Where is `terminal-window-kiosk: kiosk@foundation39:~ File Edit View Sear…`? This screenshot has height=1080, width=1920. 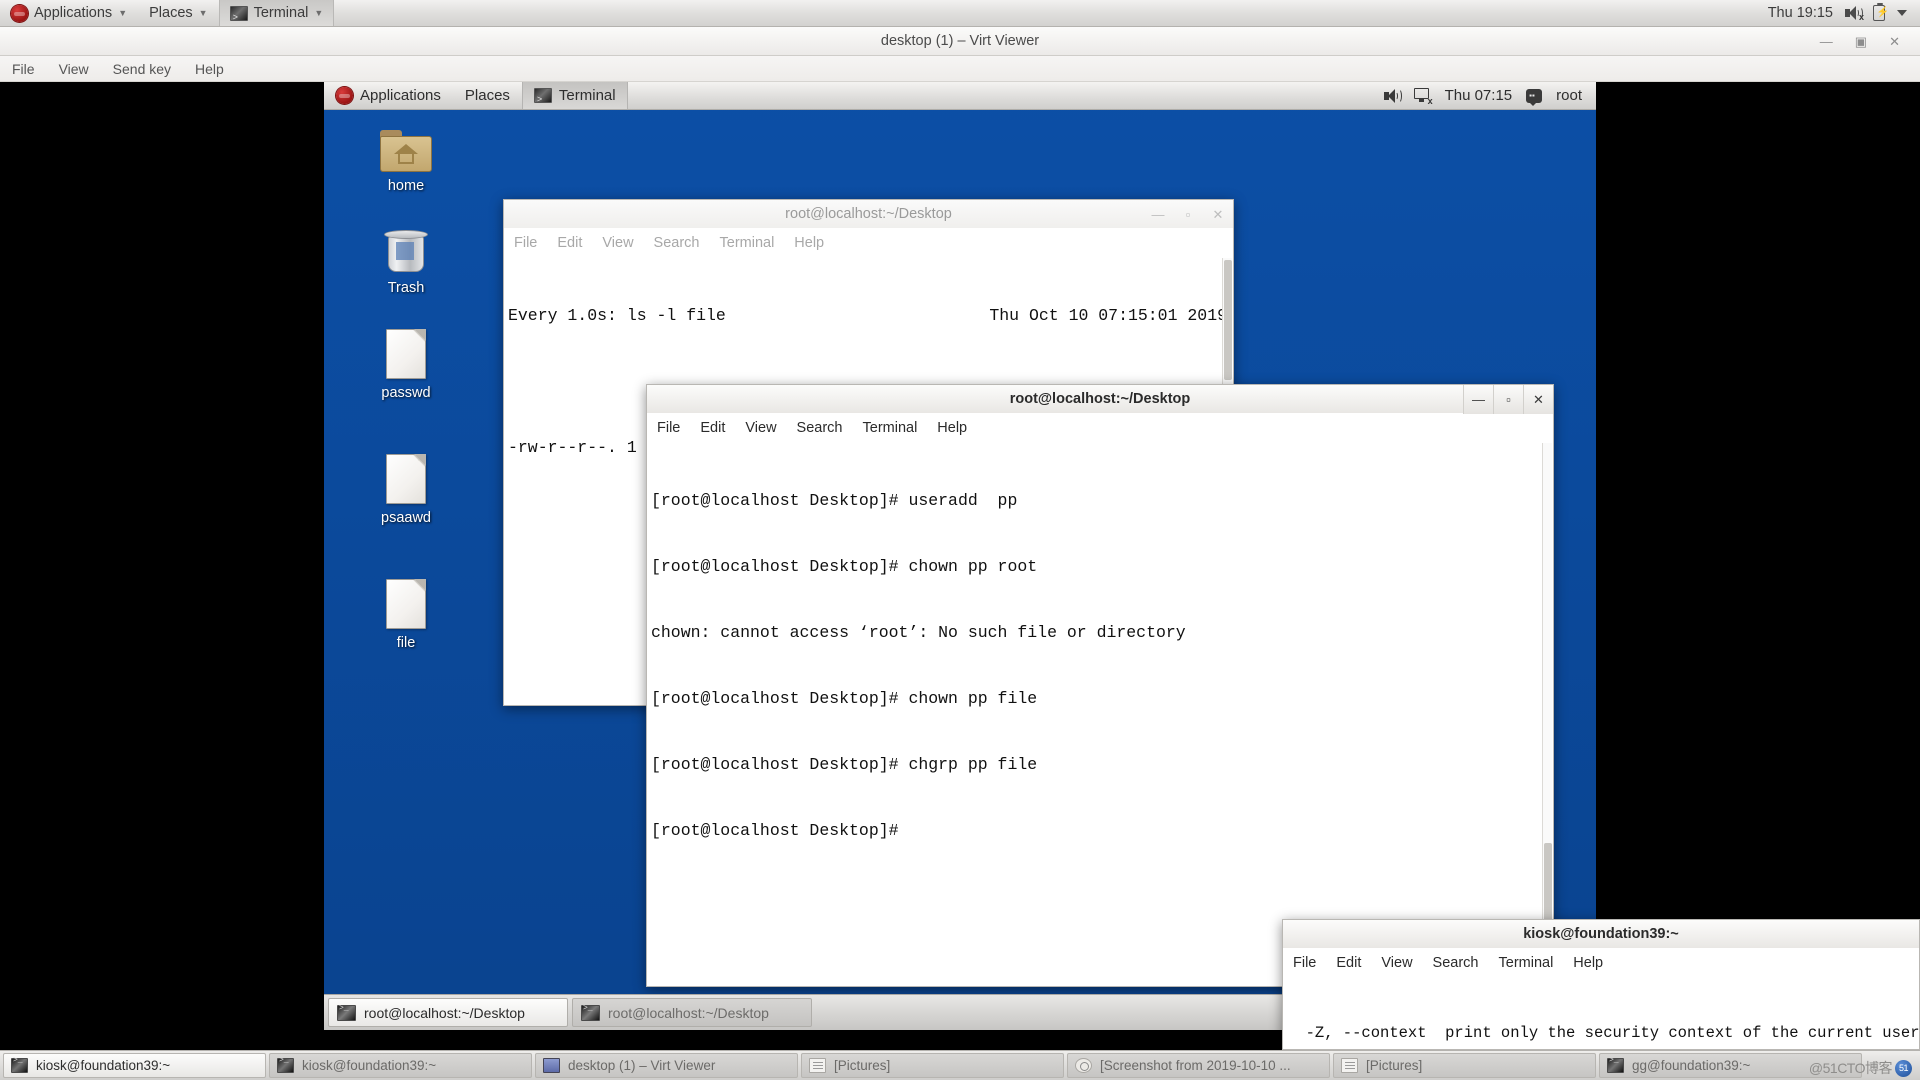 terminal-window-kiosk: kiosk@foundation39:~ File Edit View Sear… is located at coordinates (1601, 984).